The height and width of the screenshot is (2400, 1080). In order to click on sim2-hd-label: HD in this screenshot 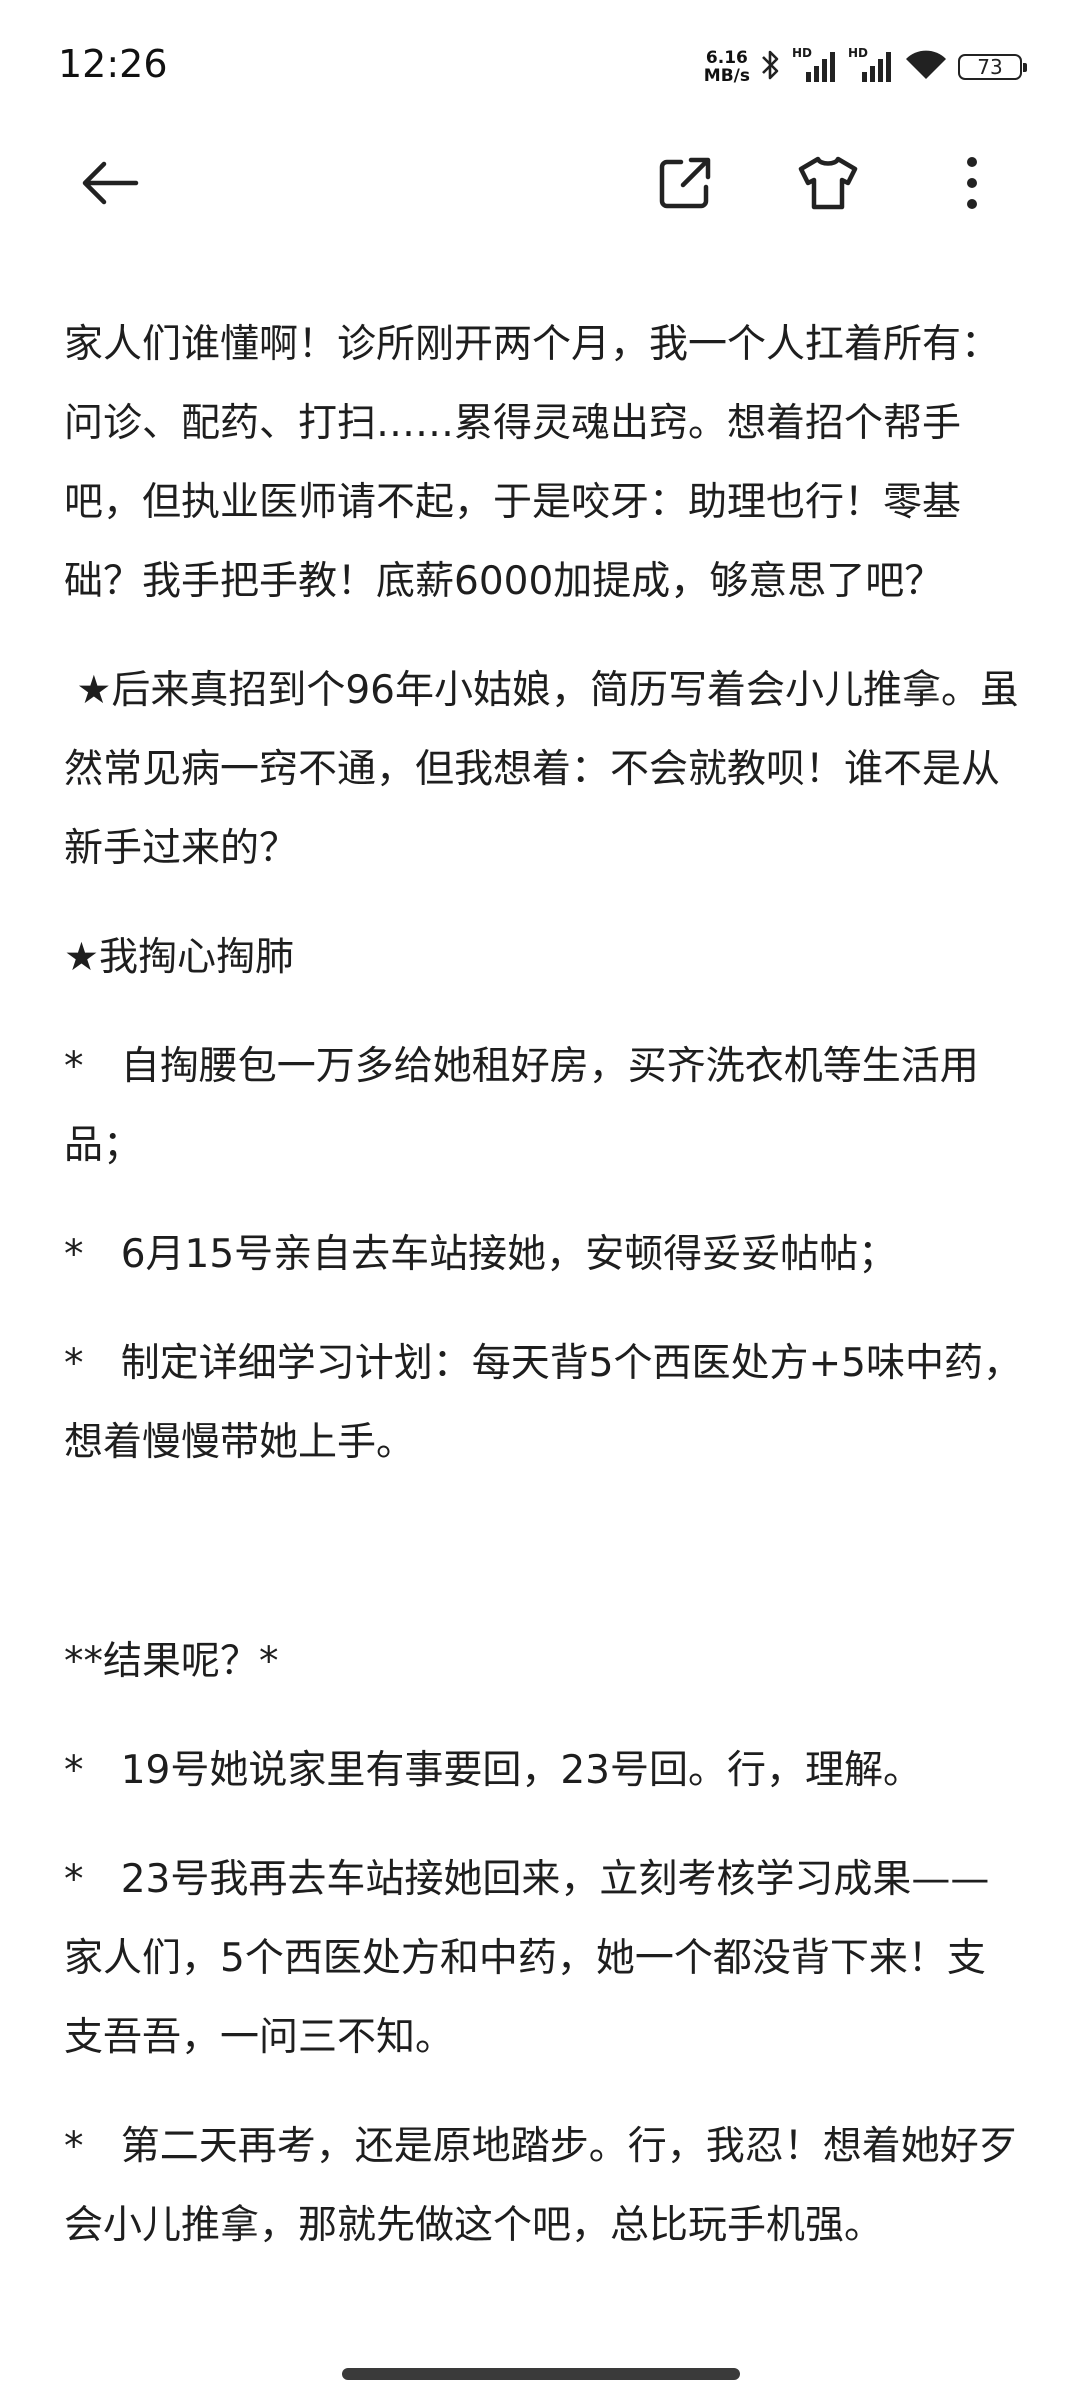, I will do `click(858, 53)`.